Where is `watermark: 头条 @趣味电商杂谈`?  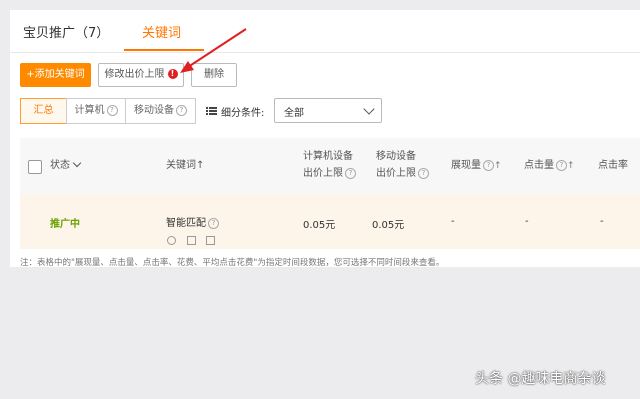
watermark: 头条 @趣味电商杂谈 is located at coordinates (540, 379).